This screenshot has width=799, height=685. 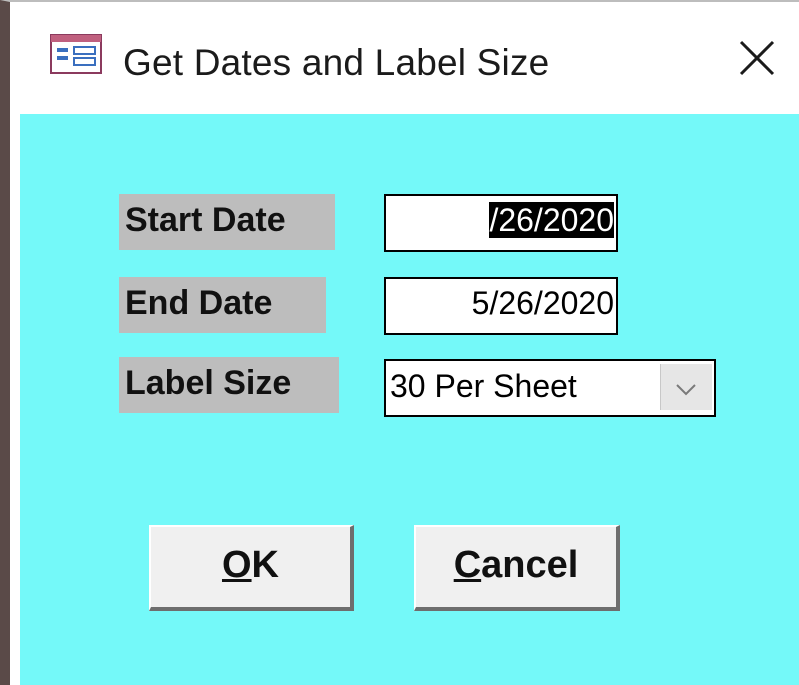 I want to click on start-date-selected-text: /26/2020, so click(x=551, y=220).